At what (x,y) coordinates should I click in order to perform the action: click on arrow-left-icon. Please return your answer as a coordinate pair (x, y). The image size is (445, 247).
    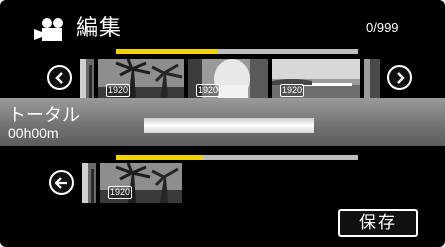
    Looking at the image, I should click on (61, 182).